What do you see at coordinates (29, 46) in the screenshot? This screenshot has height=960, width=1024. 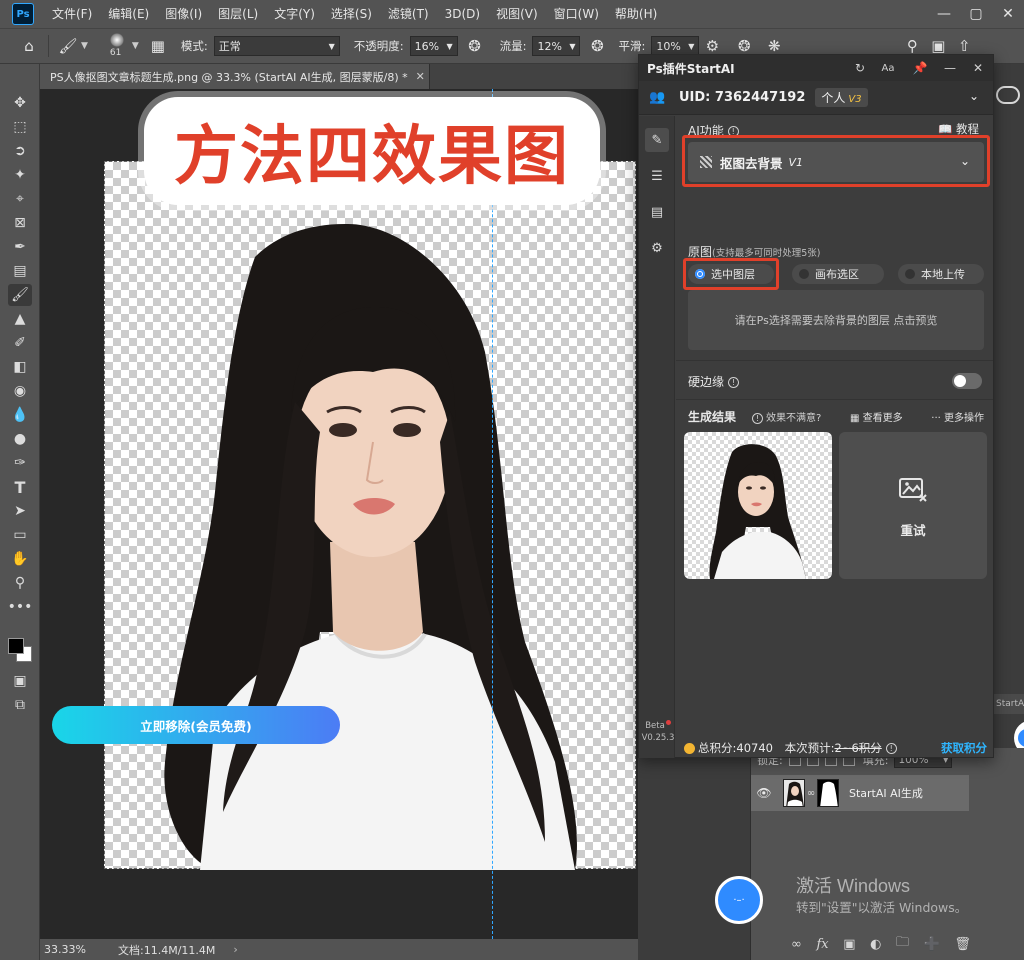 I see `home-icon: ⌂` at bounding box center [29, 46].